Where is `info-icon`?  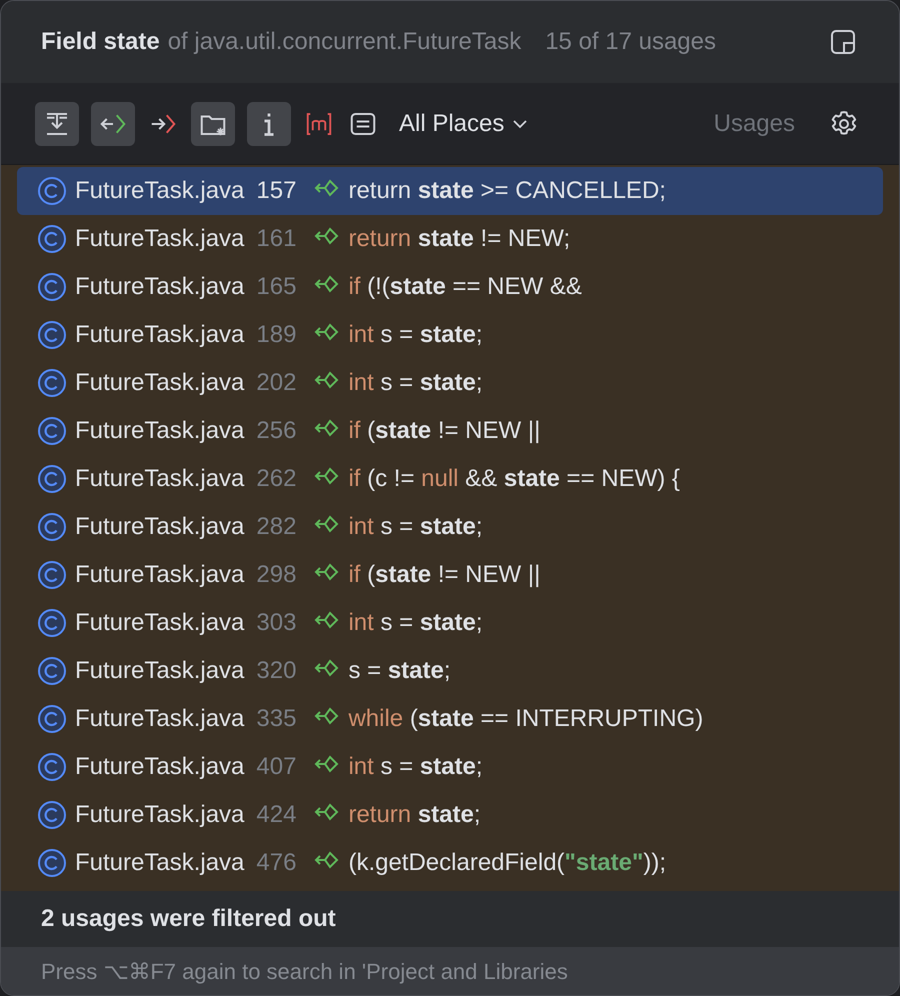
info-icon is located at coordinates (269, 123).